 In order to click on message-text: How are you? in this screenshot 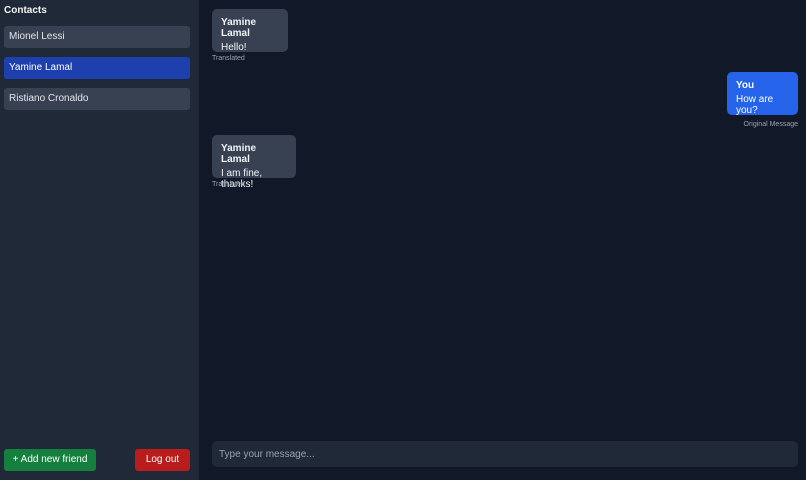, I will do `click(755, 105)`.